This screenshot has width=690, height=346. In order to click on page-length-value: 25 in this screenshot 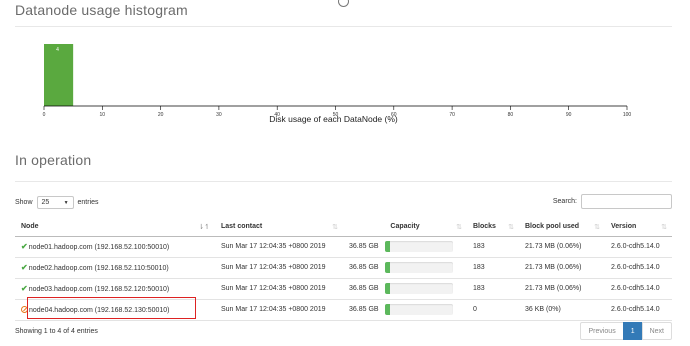, I will do `click(45, 202)`.